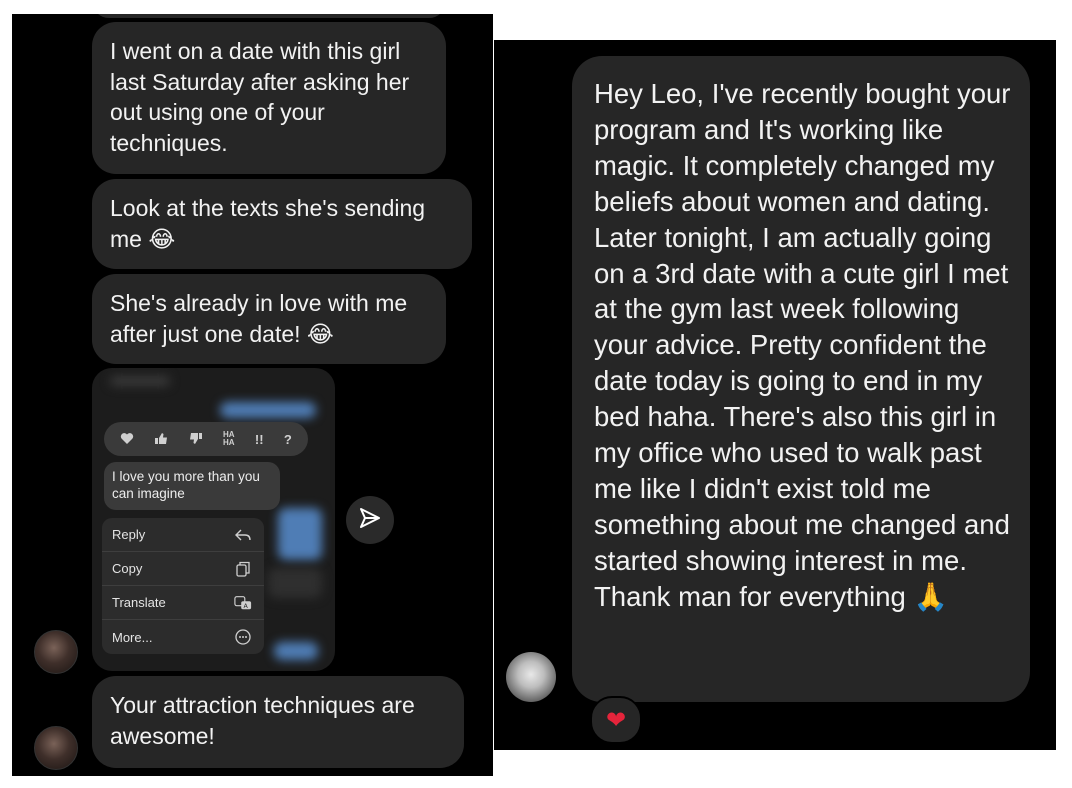 This screenshot has height=788, width=1072. Describe the element at coordinates (245, 605) in the screenshot. I see `svg-text: A` at that location.